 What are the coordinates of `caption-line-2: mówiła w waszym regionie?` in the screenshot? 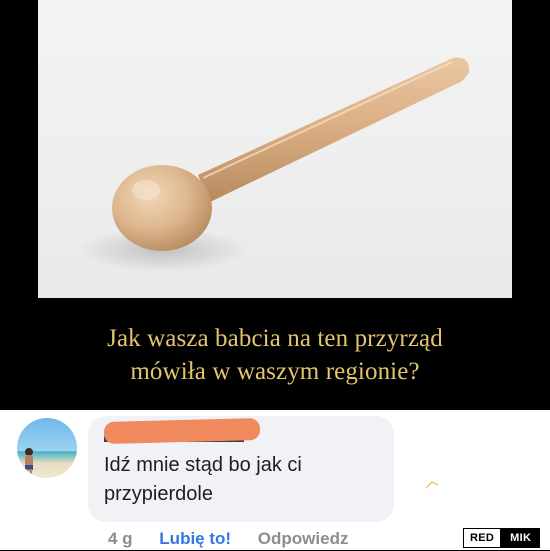 It's located at (275, 371).